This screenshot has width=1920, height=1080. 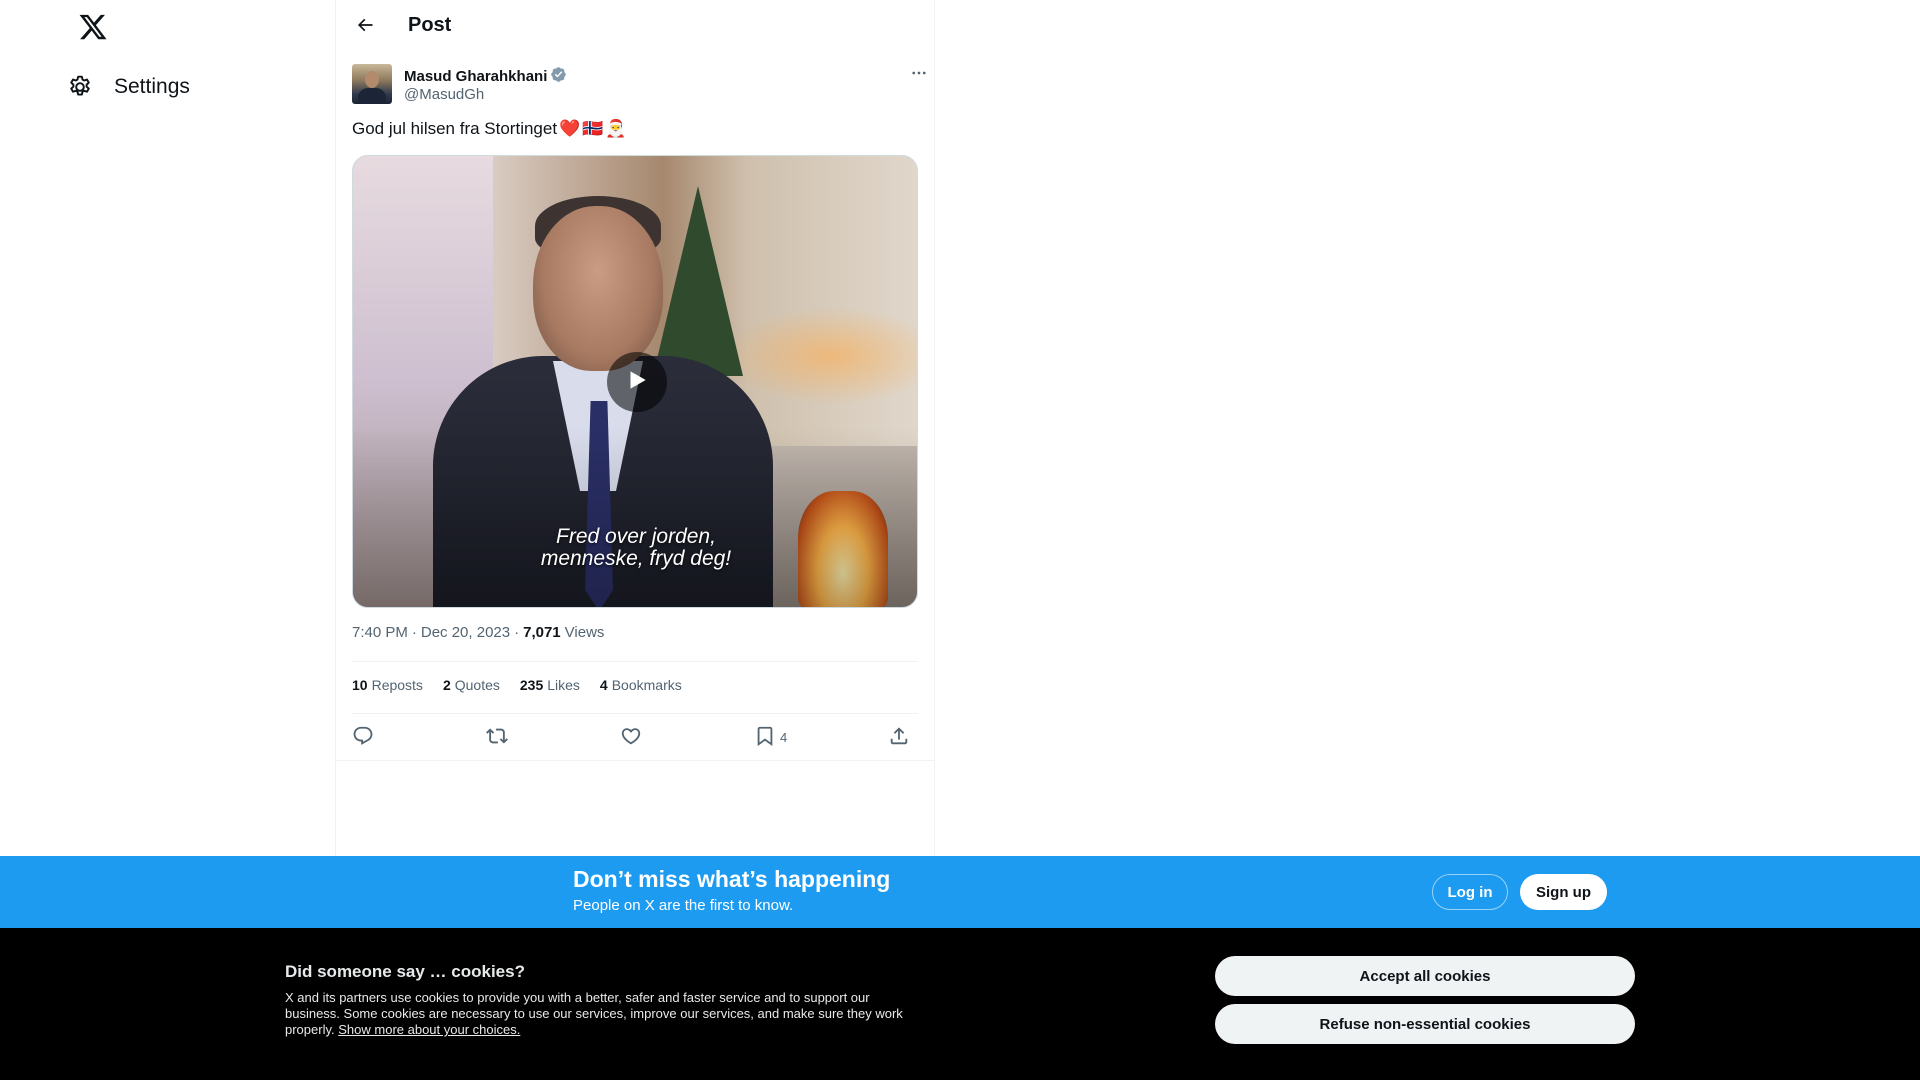 What do you see at coordinates (531, 685) in the screenshot?
I see `likes-count: 235` at bounding box center [531, 685].